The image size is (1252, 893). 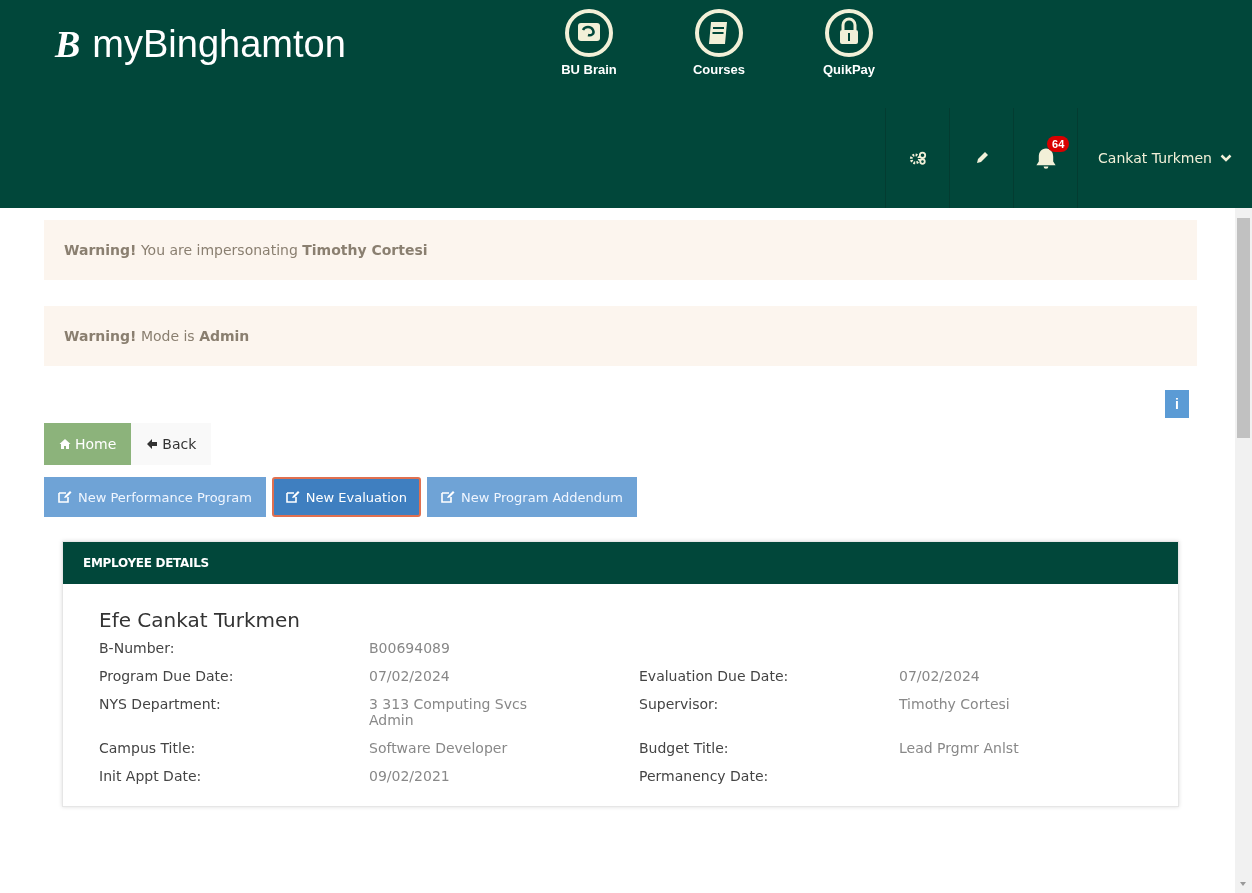 I want to click on scrollbar, so click(x=1243, y=550).